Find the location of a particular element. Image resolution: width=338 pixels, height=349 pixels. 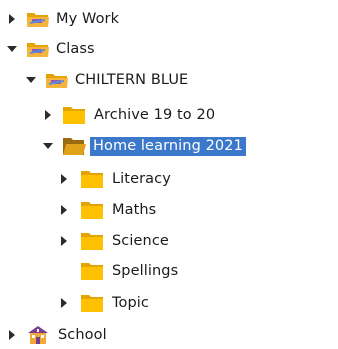

tree-item-home-learning-2021: Home learning 2021 is located at coordinates (144, 146).